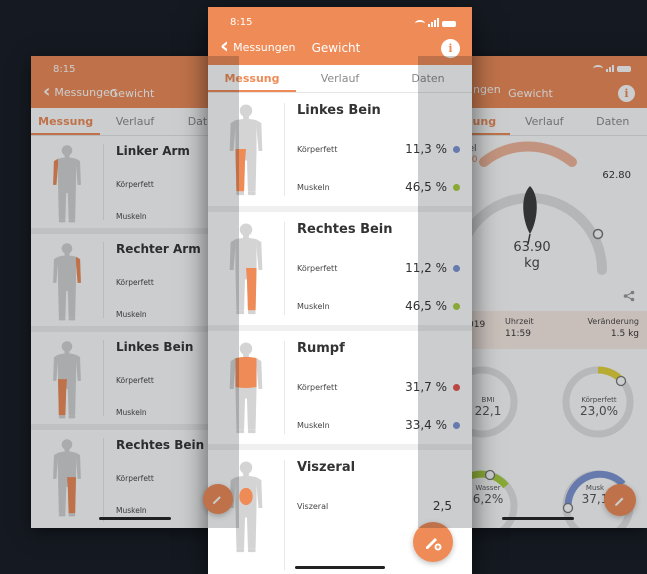  Describe the element at coordinates (613, 321) in the screenshot. I see `meta-label: Veränderung` at that location.